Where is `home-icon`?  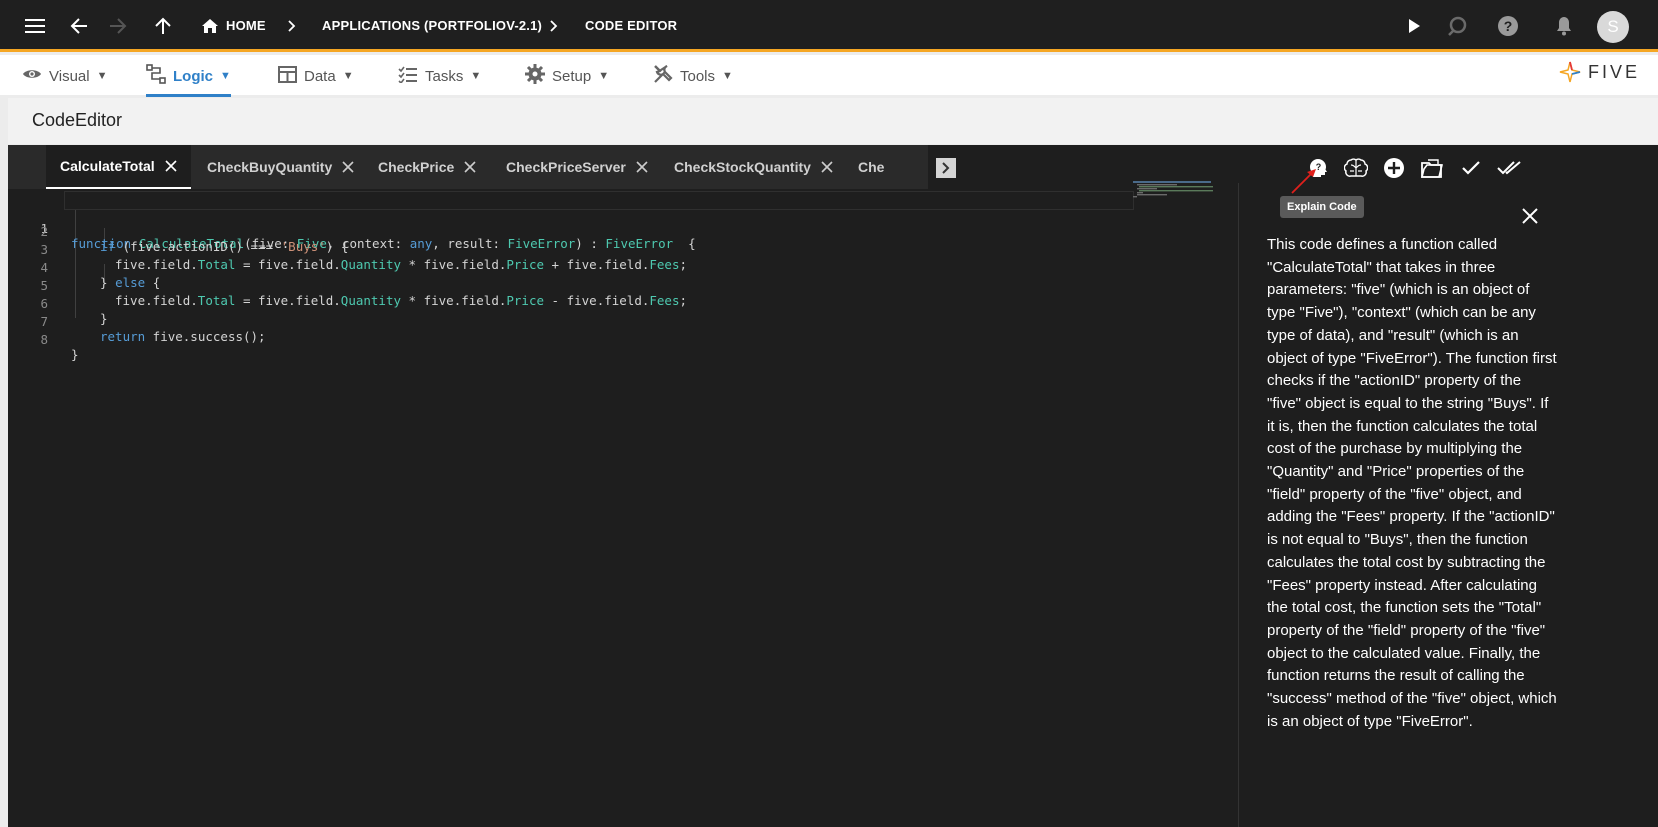 home-icon is located at coordinates (210, 26).